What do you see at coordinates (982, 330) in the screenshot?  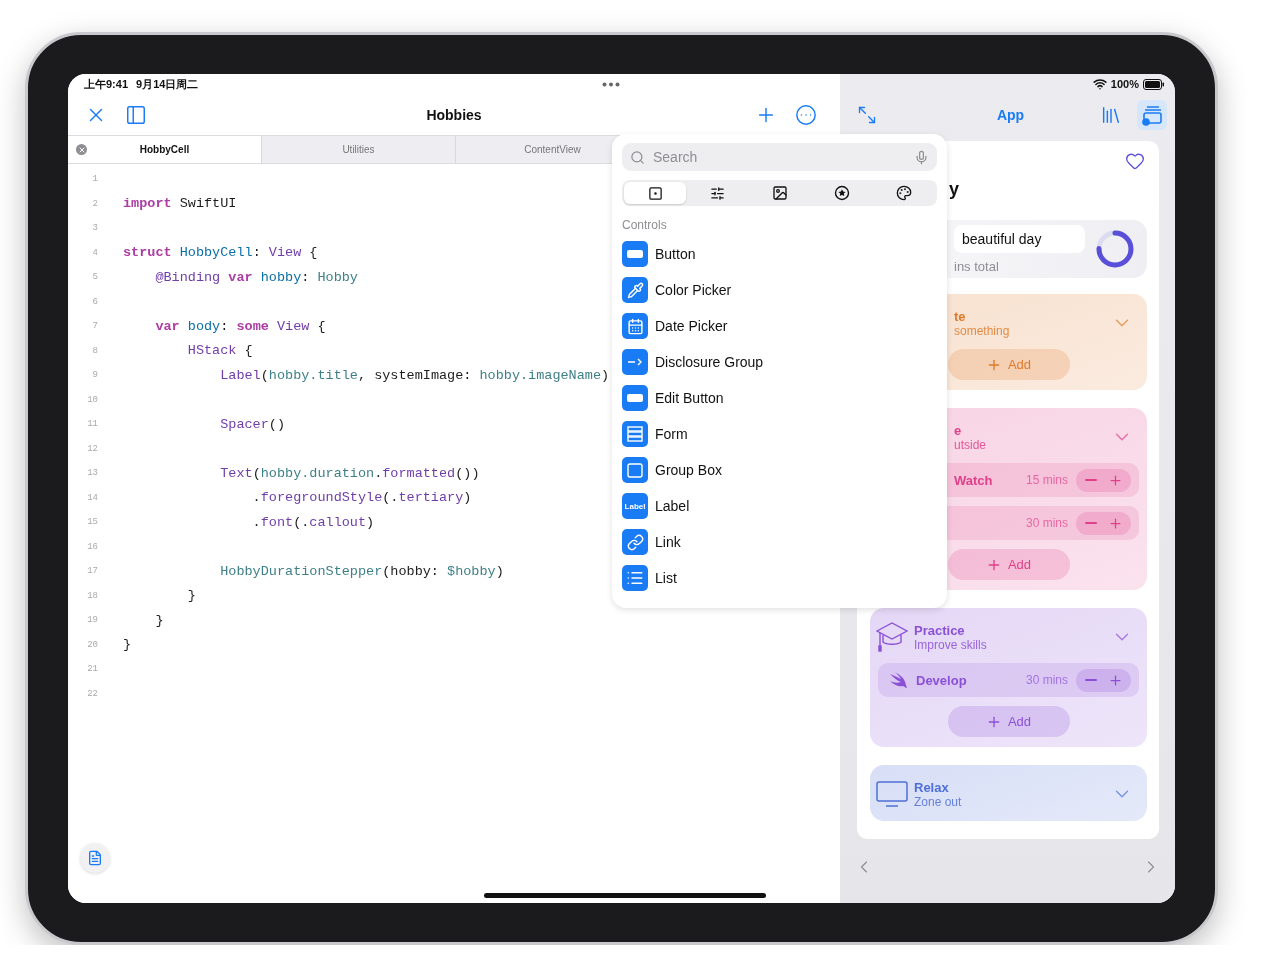 I see `category-subtitle: something` at bounding box center [982, 330].